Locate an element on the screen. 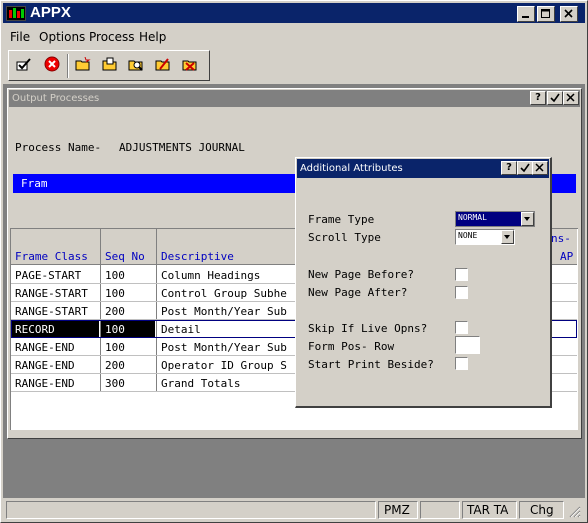 This screenshot has width=588, height=523. maximize-icon is located at coordinates (545, 13).